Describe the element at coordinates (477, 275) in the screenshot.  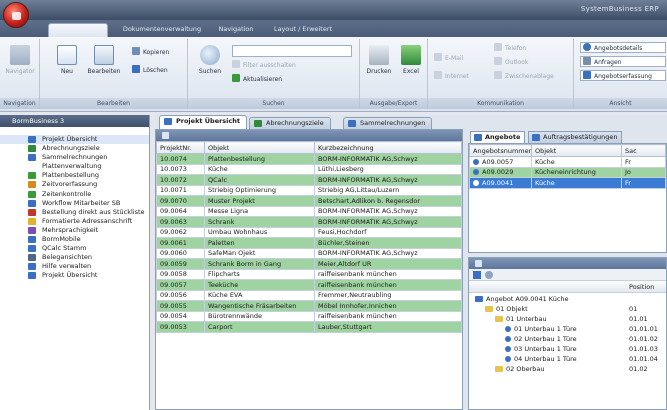
I see `tree-view-icon` at that location.